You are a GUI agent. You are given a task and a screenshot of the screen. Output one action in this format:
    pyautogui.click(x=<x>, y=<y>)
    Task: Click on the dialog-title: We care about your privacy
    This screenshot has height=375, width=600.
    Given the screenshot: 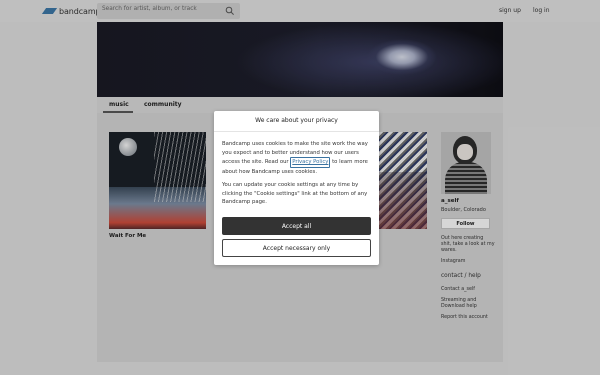 What is the action you would take?
    pyautogui.click(x=296, y=121)
    